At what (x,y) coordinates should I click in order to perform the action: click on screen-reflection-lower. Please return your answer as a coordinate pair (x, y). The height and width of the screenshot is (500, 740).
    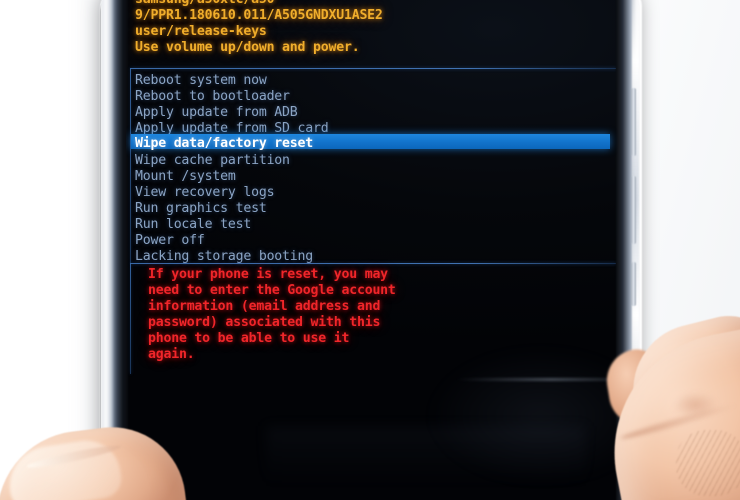
    Looking at the image, I should click on (426, 456).